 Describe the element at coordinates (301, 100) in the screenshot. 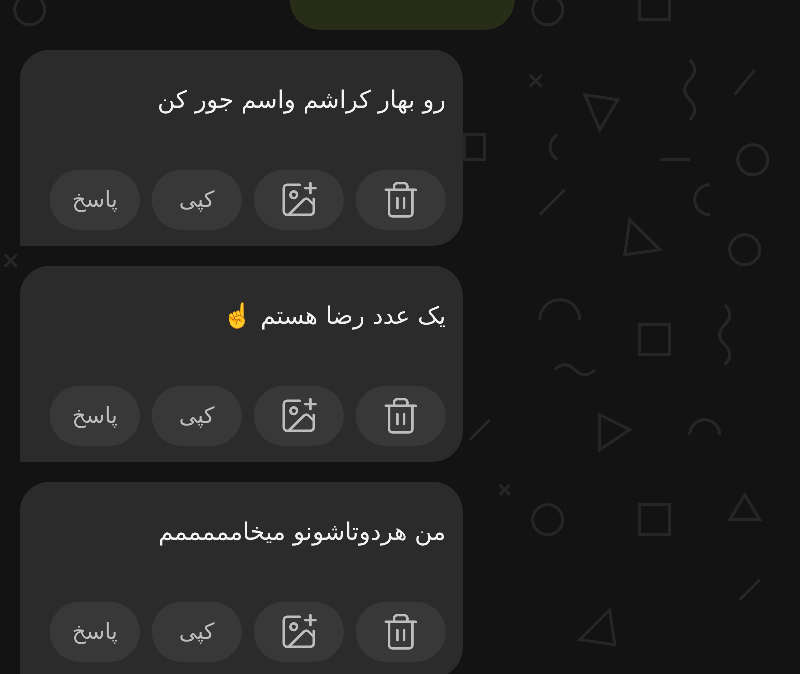

I see `message-text: رو بهار کراشم واسم جور کن` at that location.